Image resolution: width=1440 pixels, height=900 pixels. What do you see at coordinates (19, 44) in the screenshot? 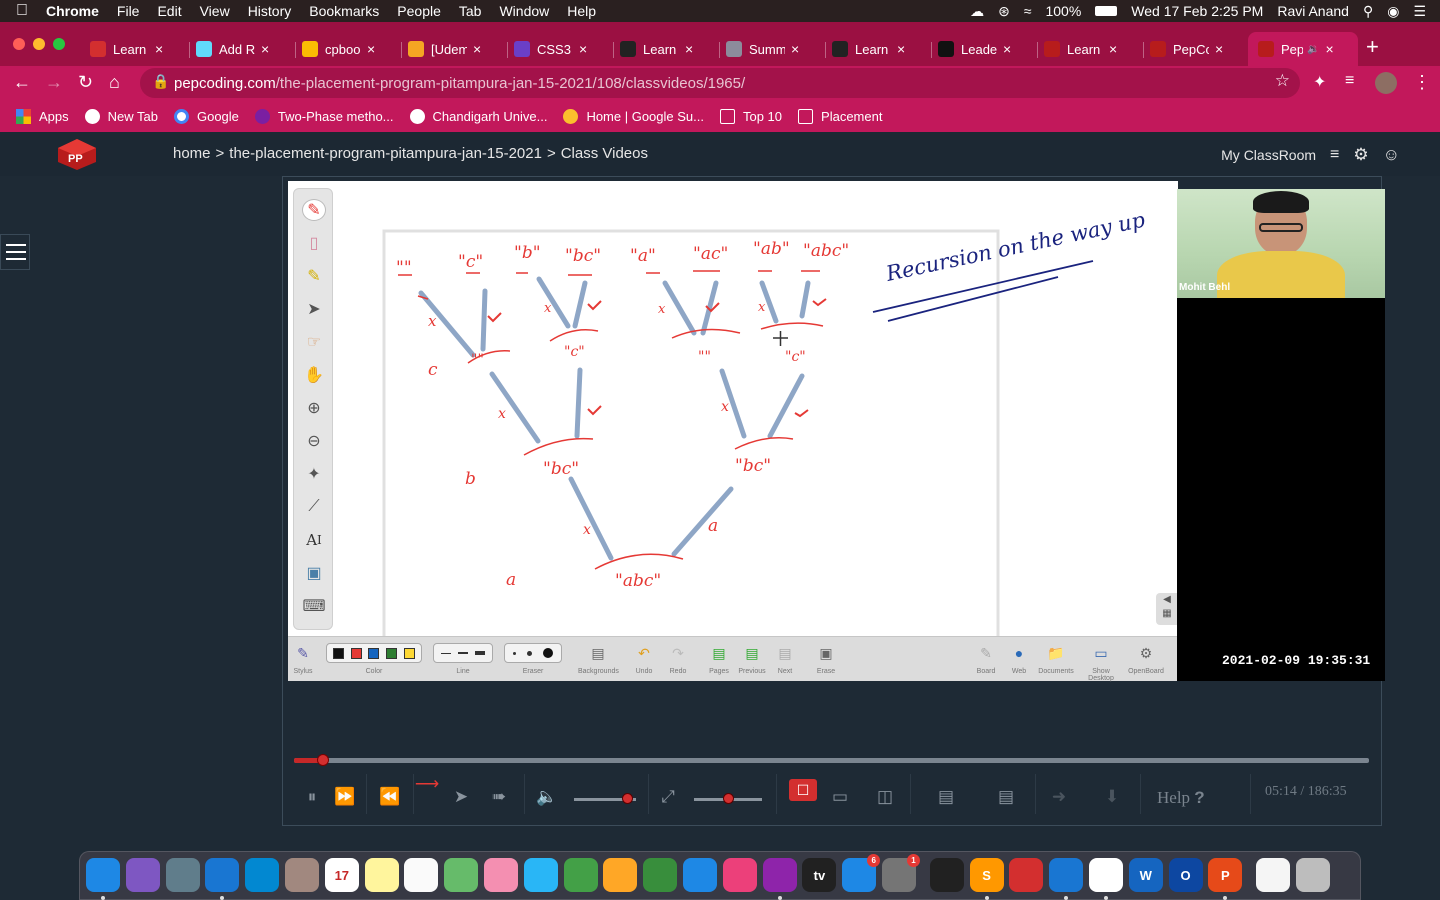
I see `close-window-button` at bounding box center [19, 44].